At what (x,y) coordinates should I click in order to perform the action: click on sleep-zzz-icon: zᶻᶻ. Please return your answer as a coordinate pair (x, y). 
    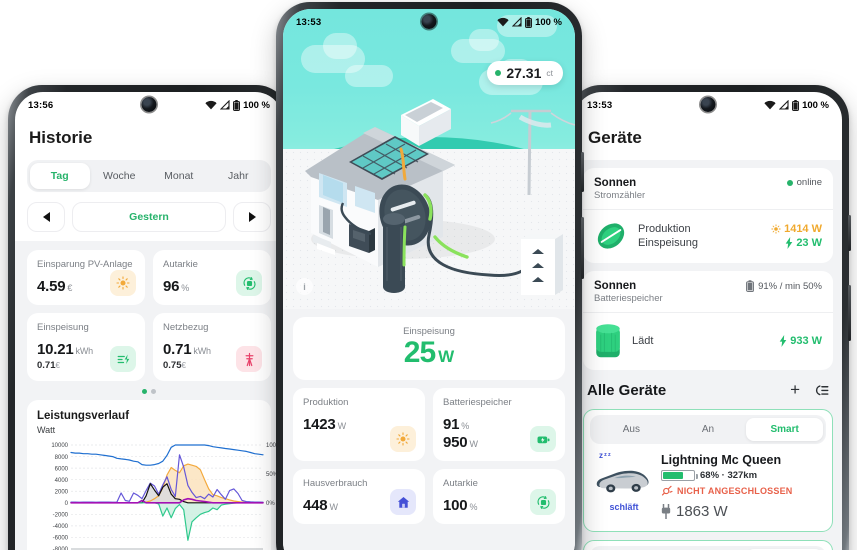
    Looking at the image, I should click on (605, 455).